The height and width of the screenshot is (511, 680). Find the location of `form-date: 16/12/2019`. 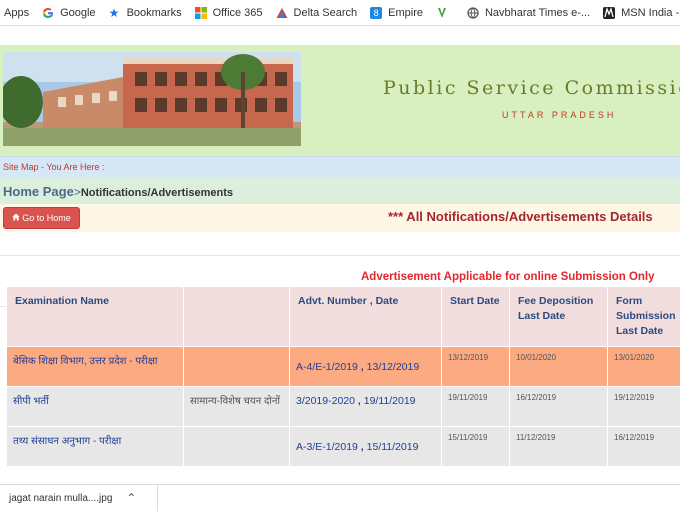

form-date: 16/12/2019 is located at coordinates (644, 447).